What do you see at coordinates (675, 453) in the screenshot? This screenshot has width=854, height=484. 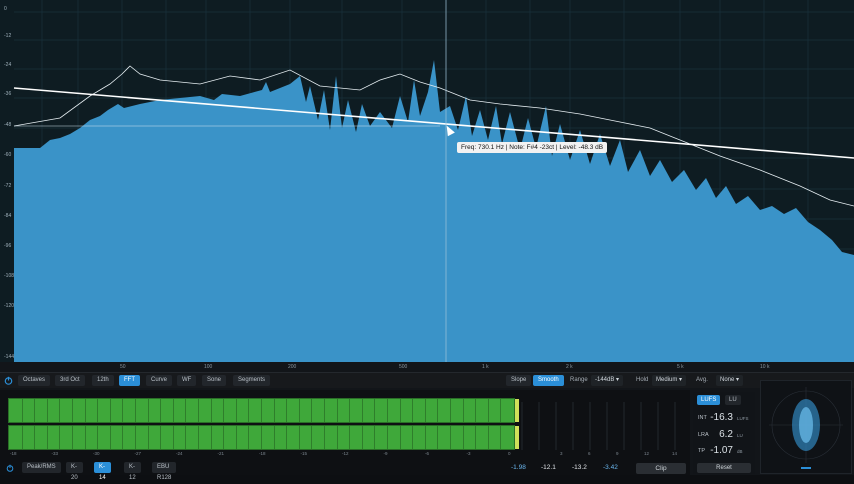 I see `tp-scale-label: 14` at bounding box center [675, 453].